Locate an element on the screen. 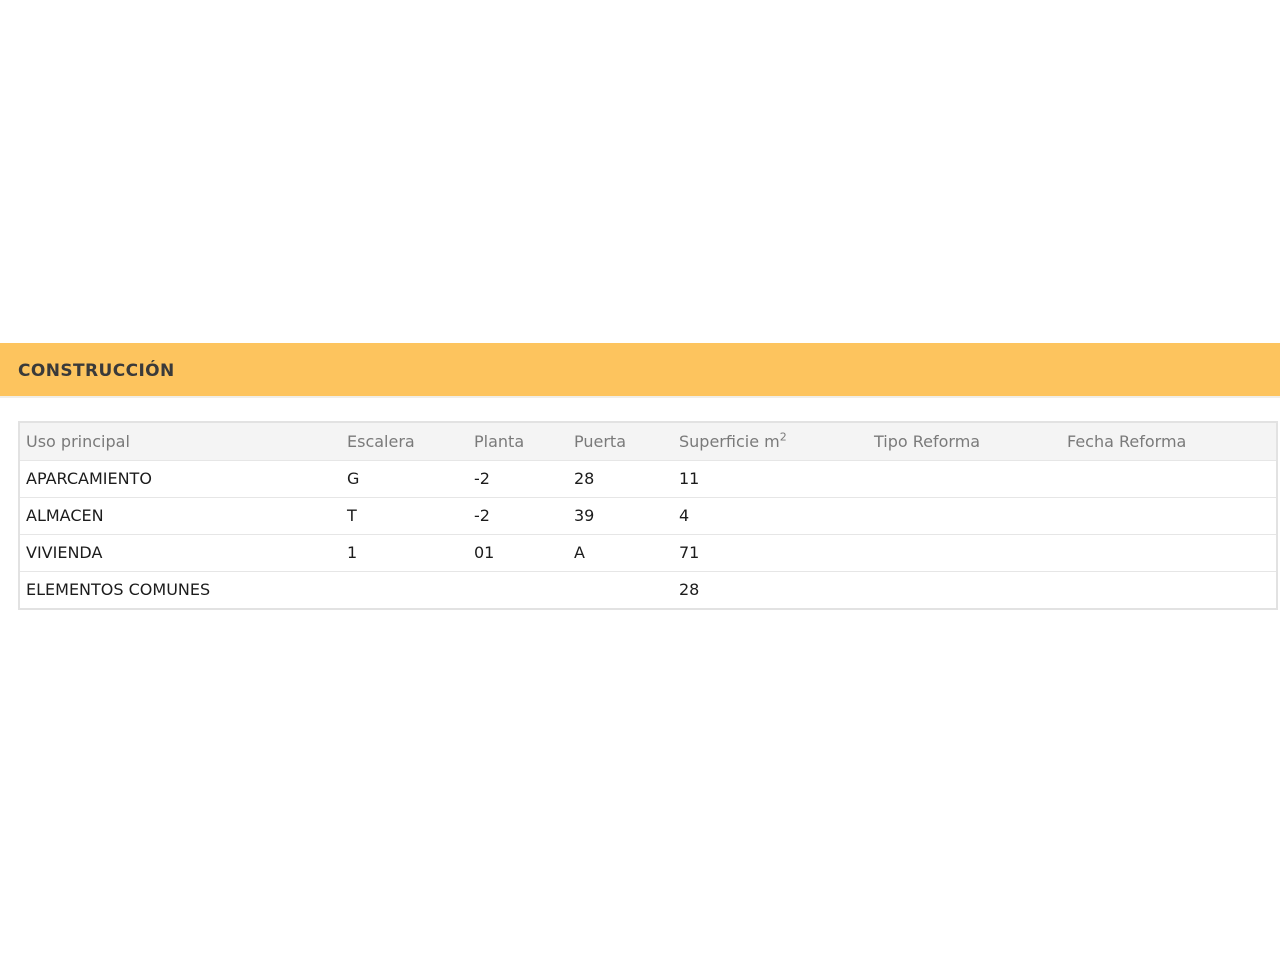  cell-uso: VIVIENDA is located at coordinates (180, 552).